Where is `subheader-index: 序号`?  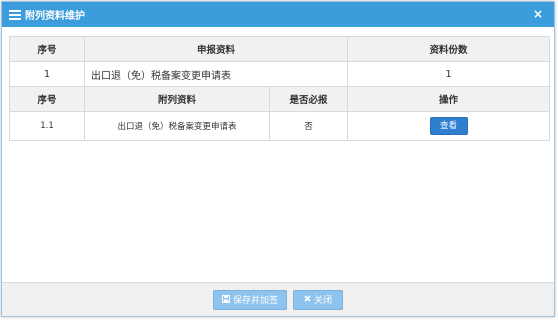
subheader-index: 序号 is located at coordinates (47, 99).